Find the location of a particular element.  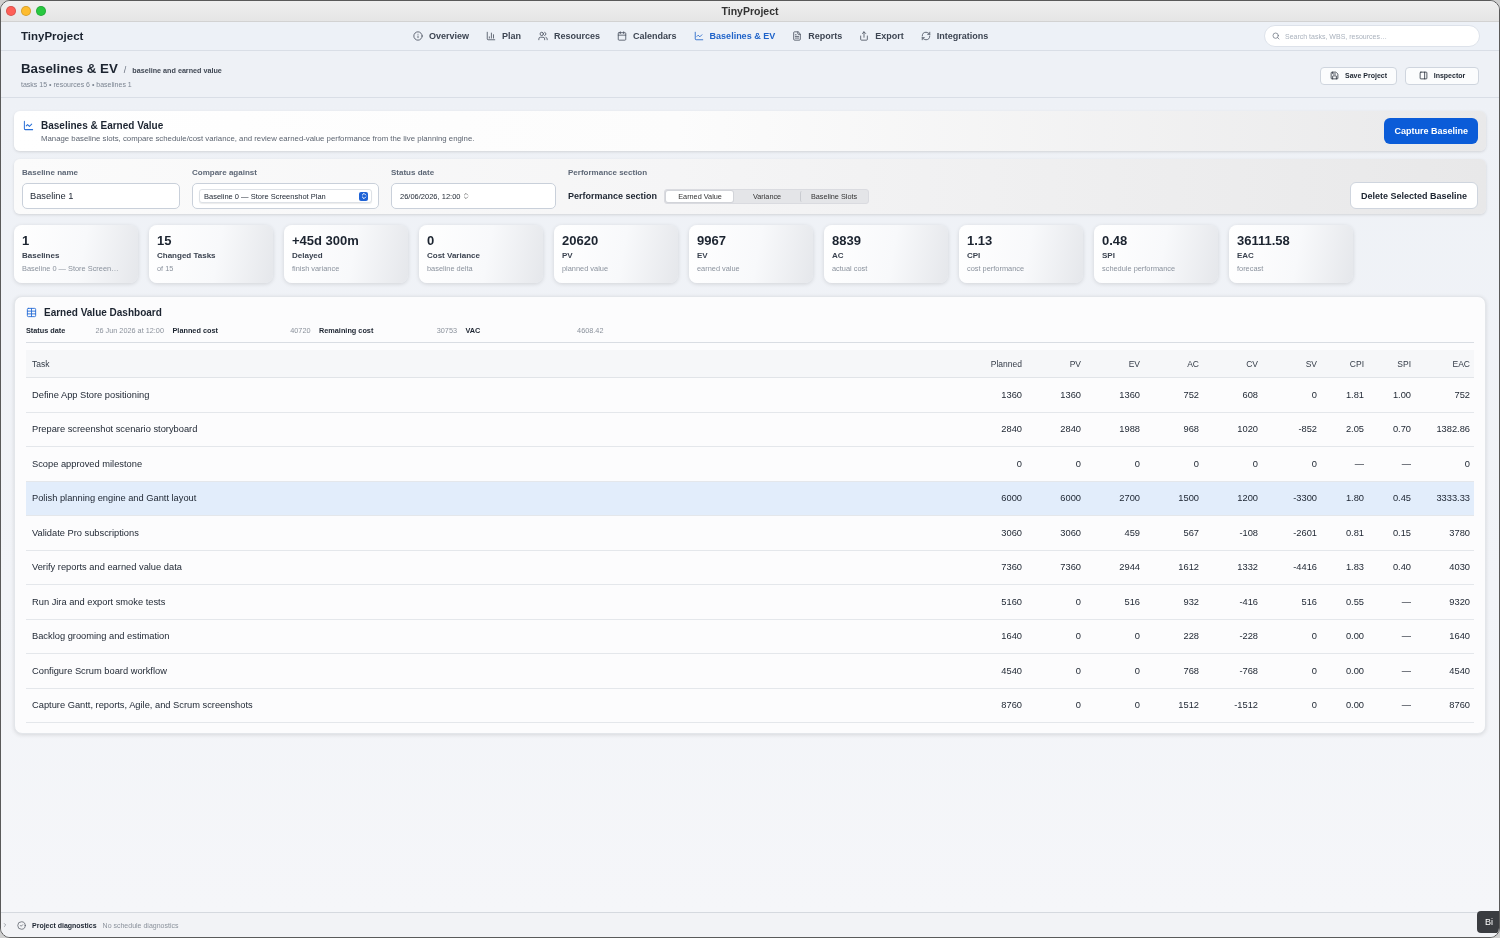

line-chart-icon is located at coordinates (28, 125).